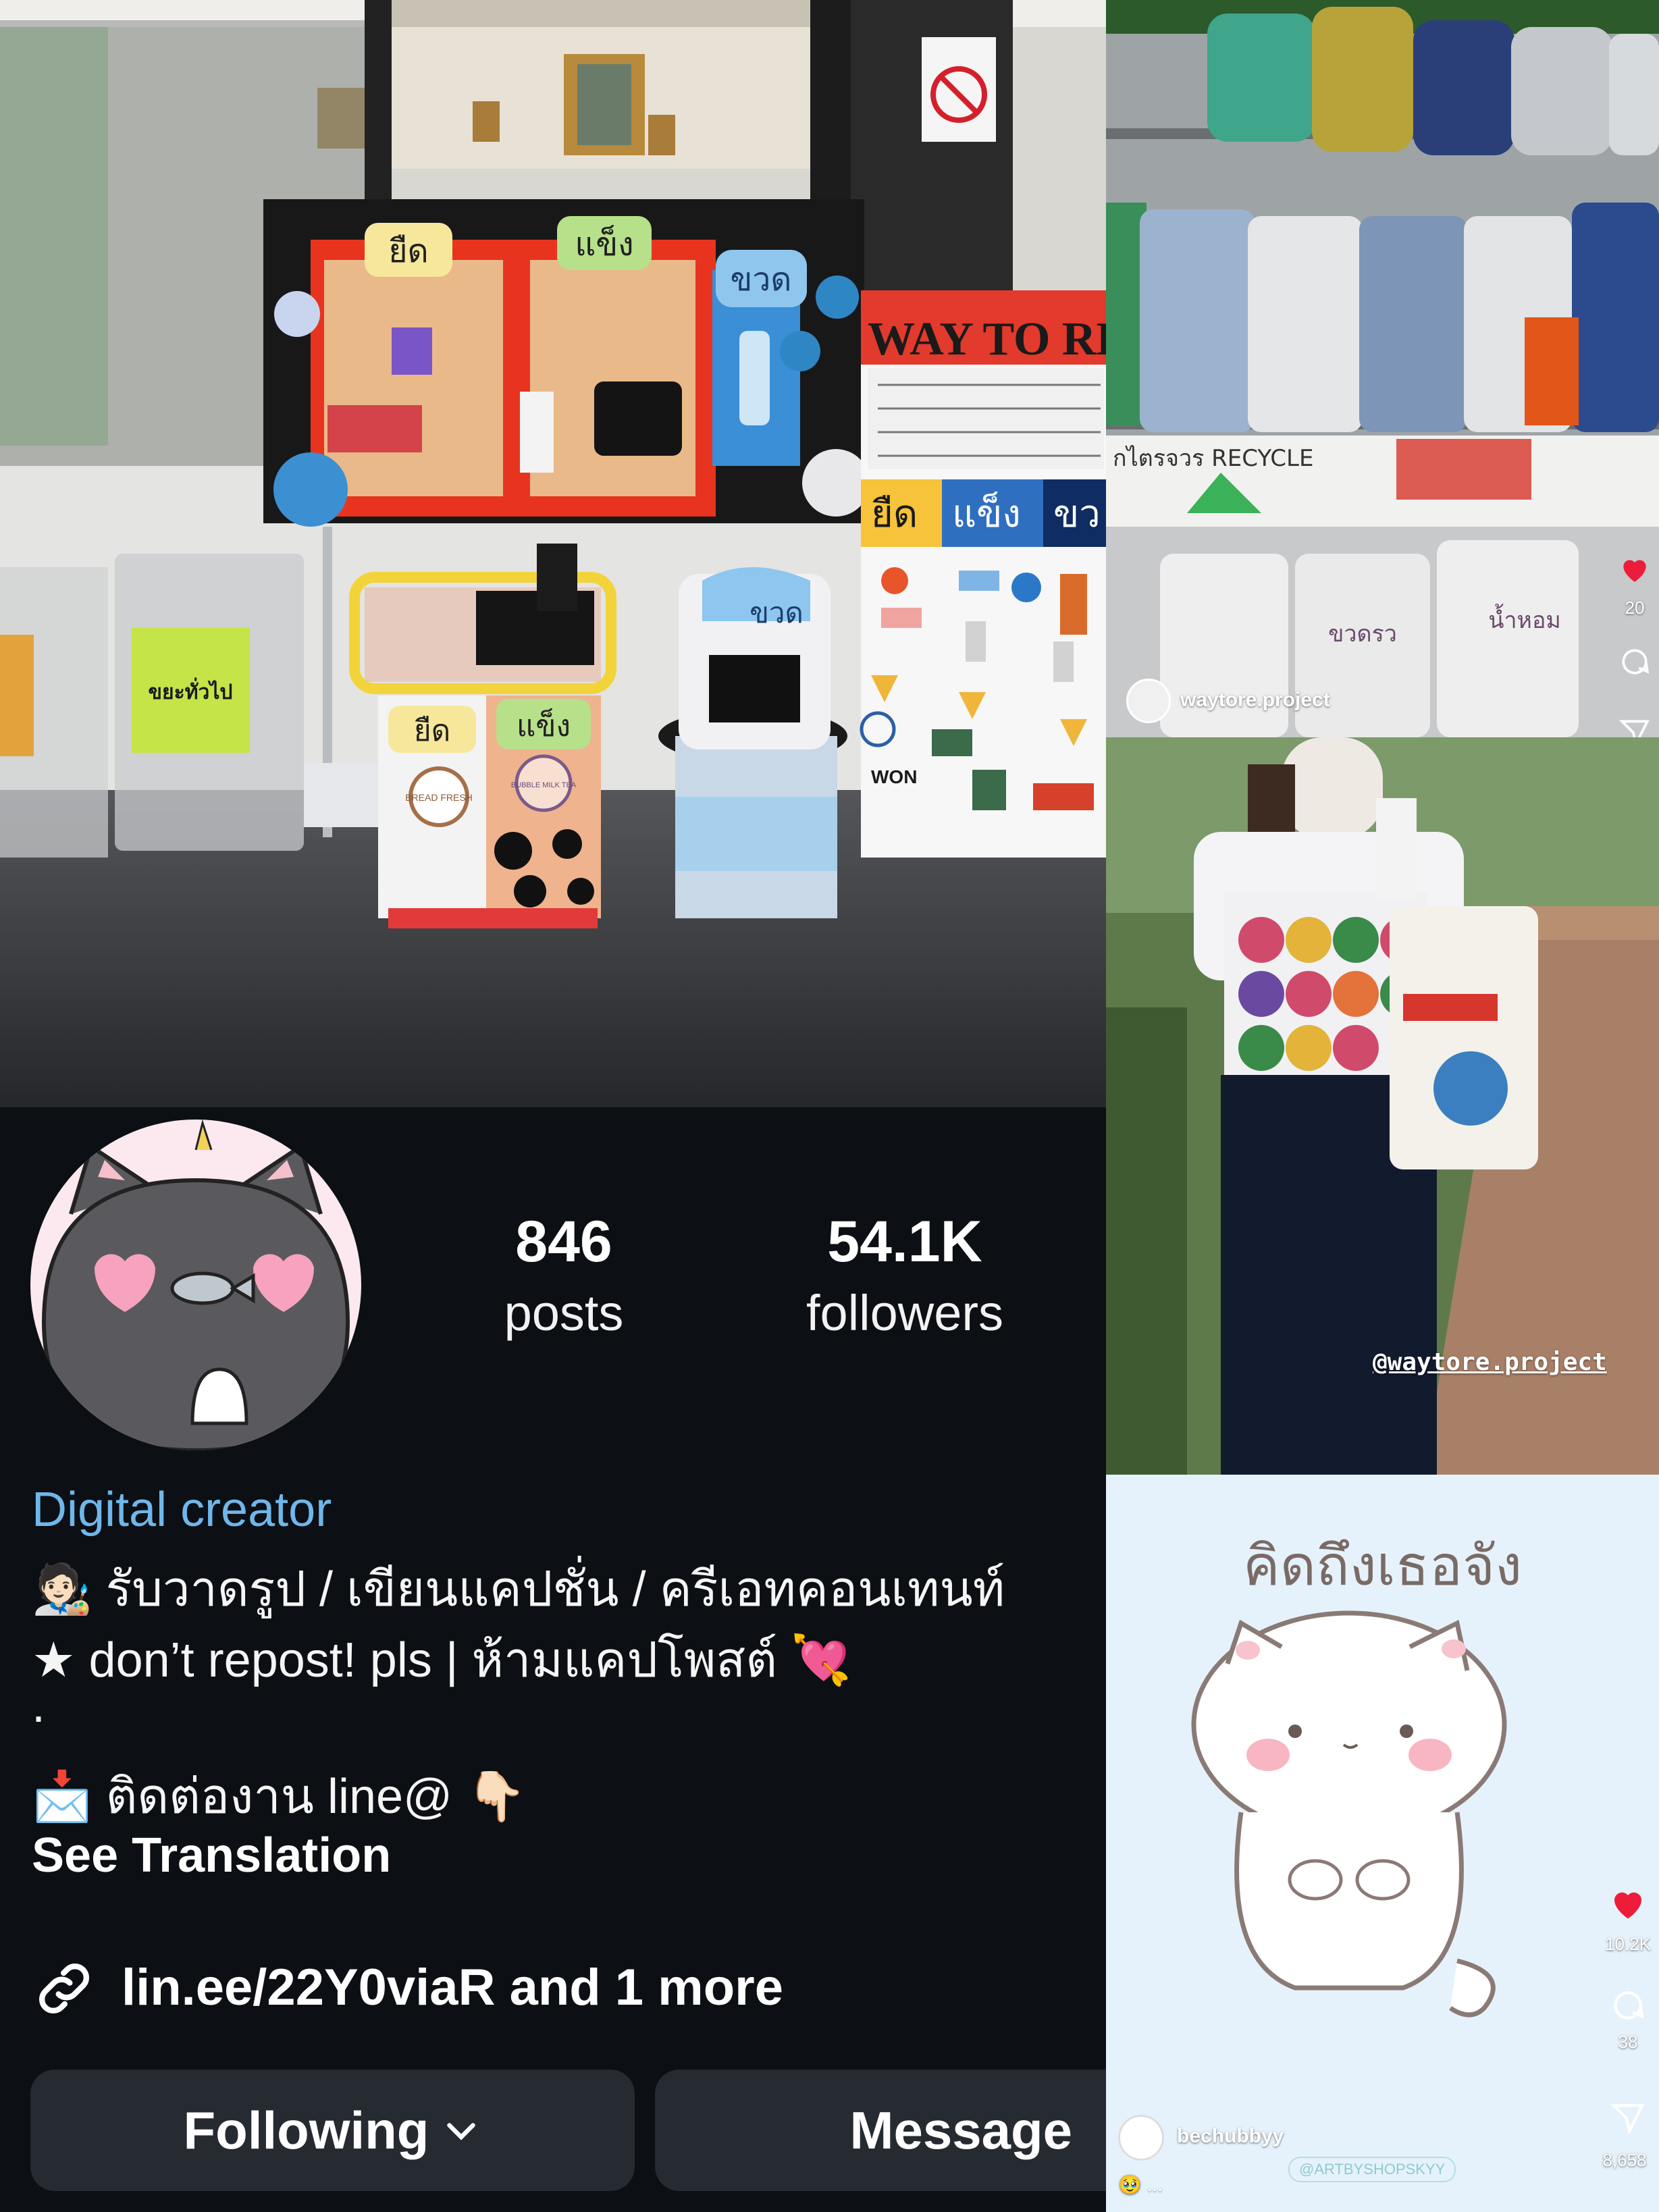 The height and width of the screenshot is (2212, 1659). I want to click on bio-line-4: 📩 ติดต่องาน line@ 👇🏻, so click(279, 1797).